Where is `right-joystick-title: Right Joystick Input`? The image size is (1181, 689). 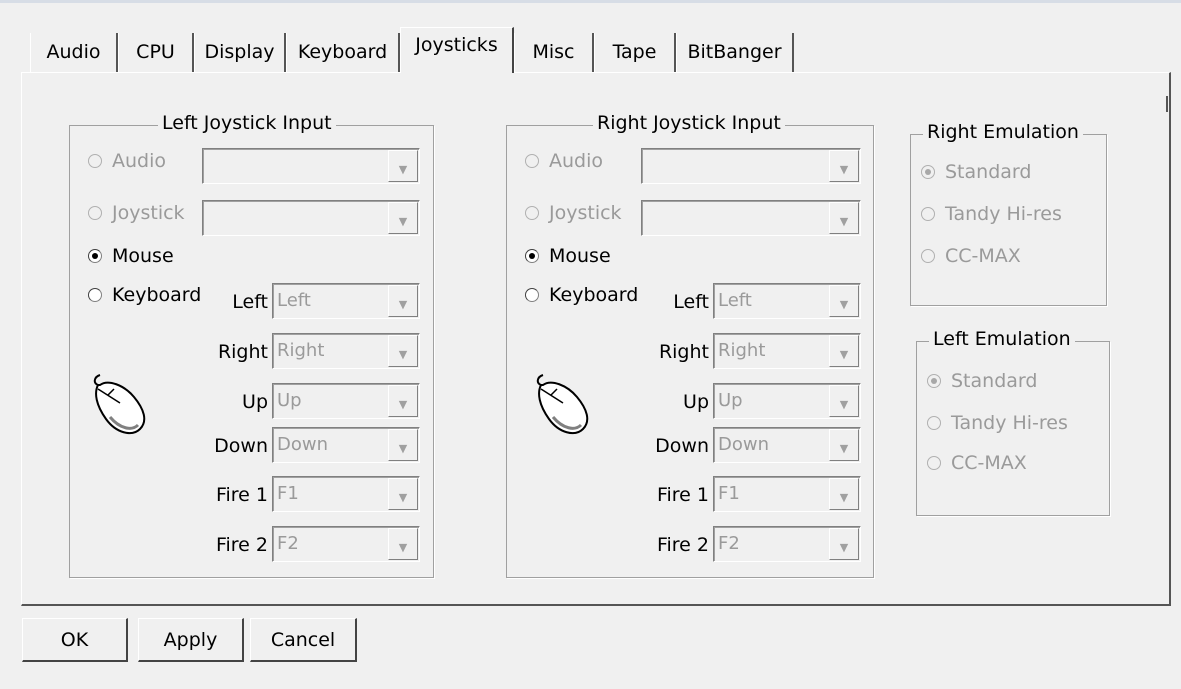 right-joystick-title: Right Joystick Input is located at coordinates (689, 123).